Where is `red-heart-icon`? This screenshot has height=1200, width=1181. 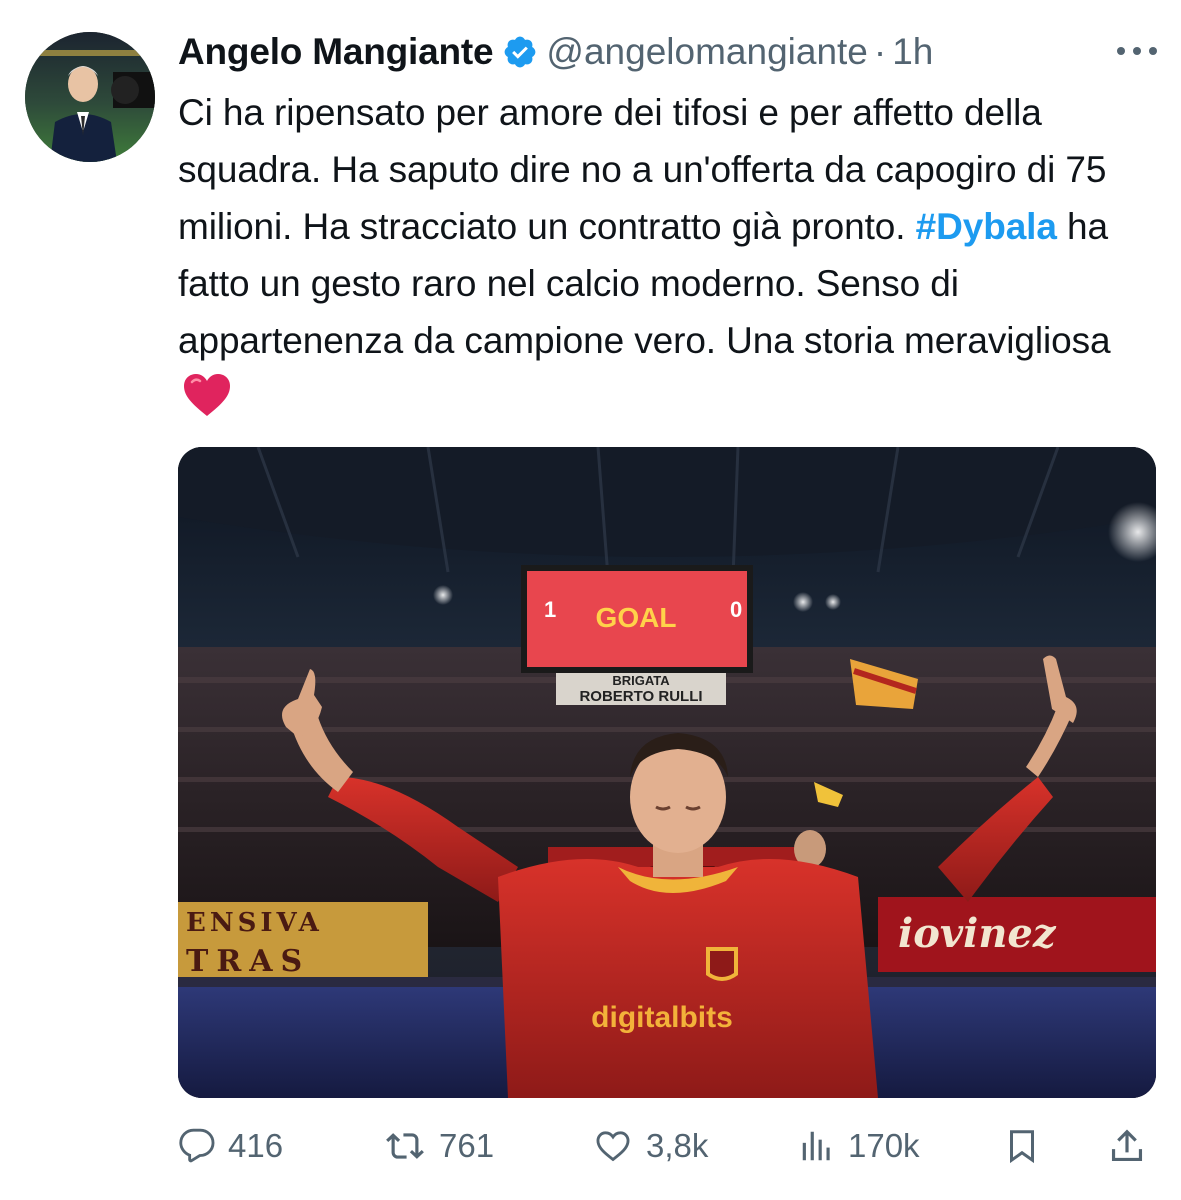
red-heart-icon is located at coordinates (207, 395).